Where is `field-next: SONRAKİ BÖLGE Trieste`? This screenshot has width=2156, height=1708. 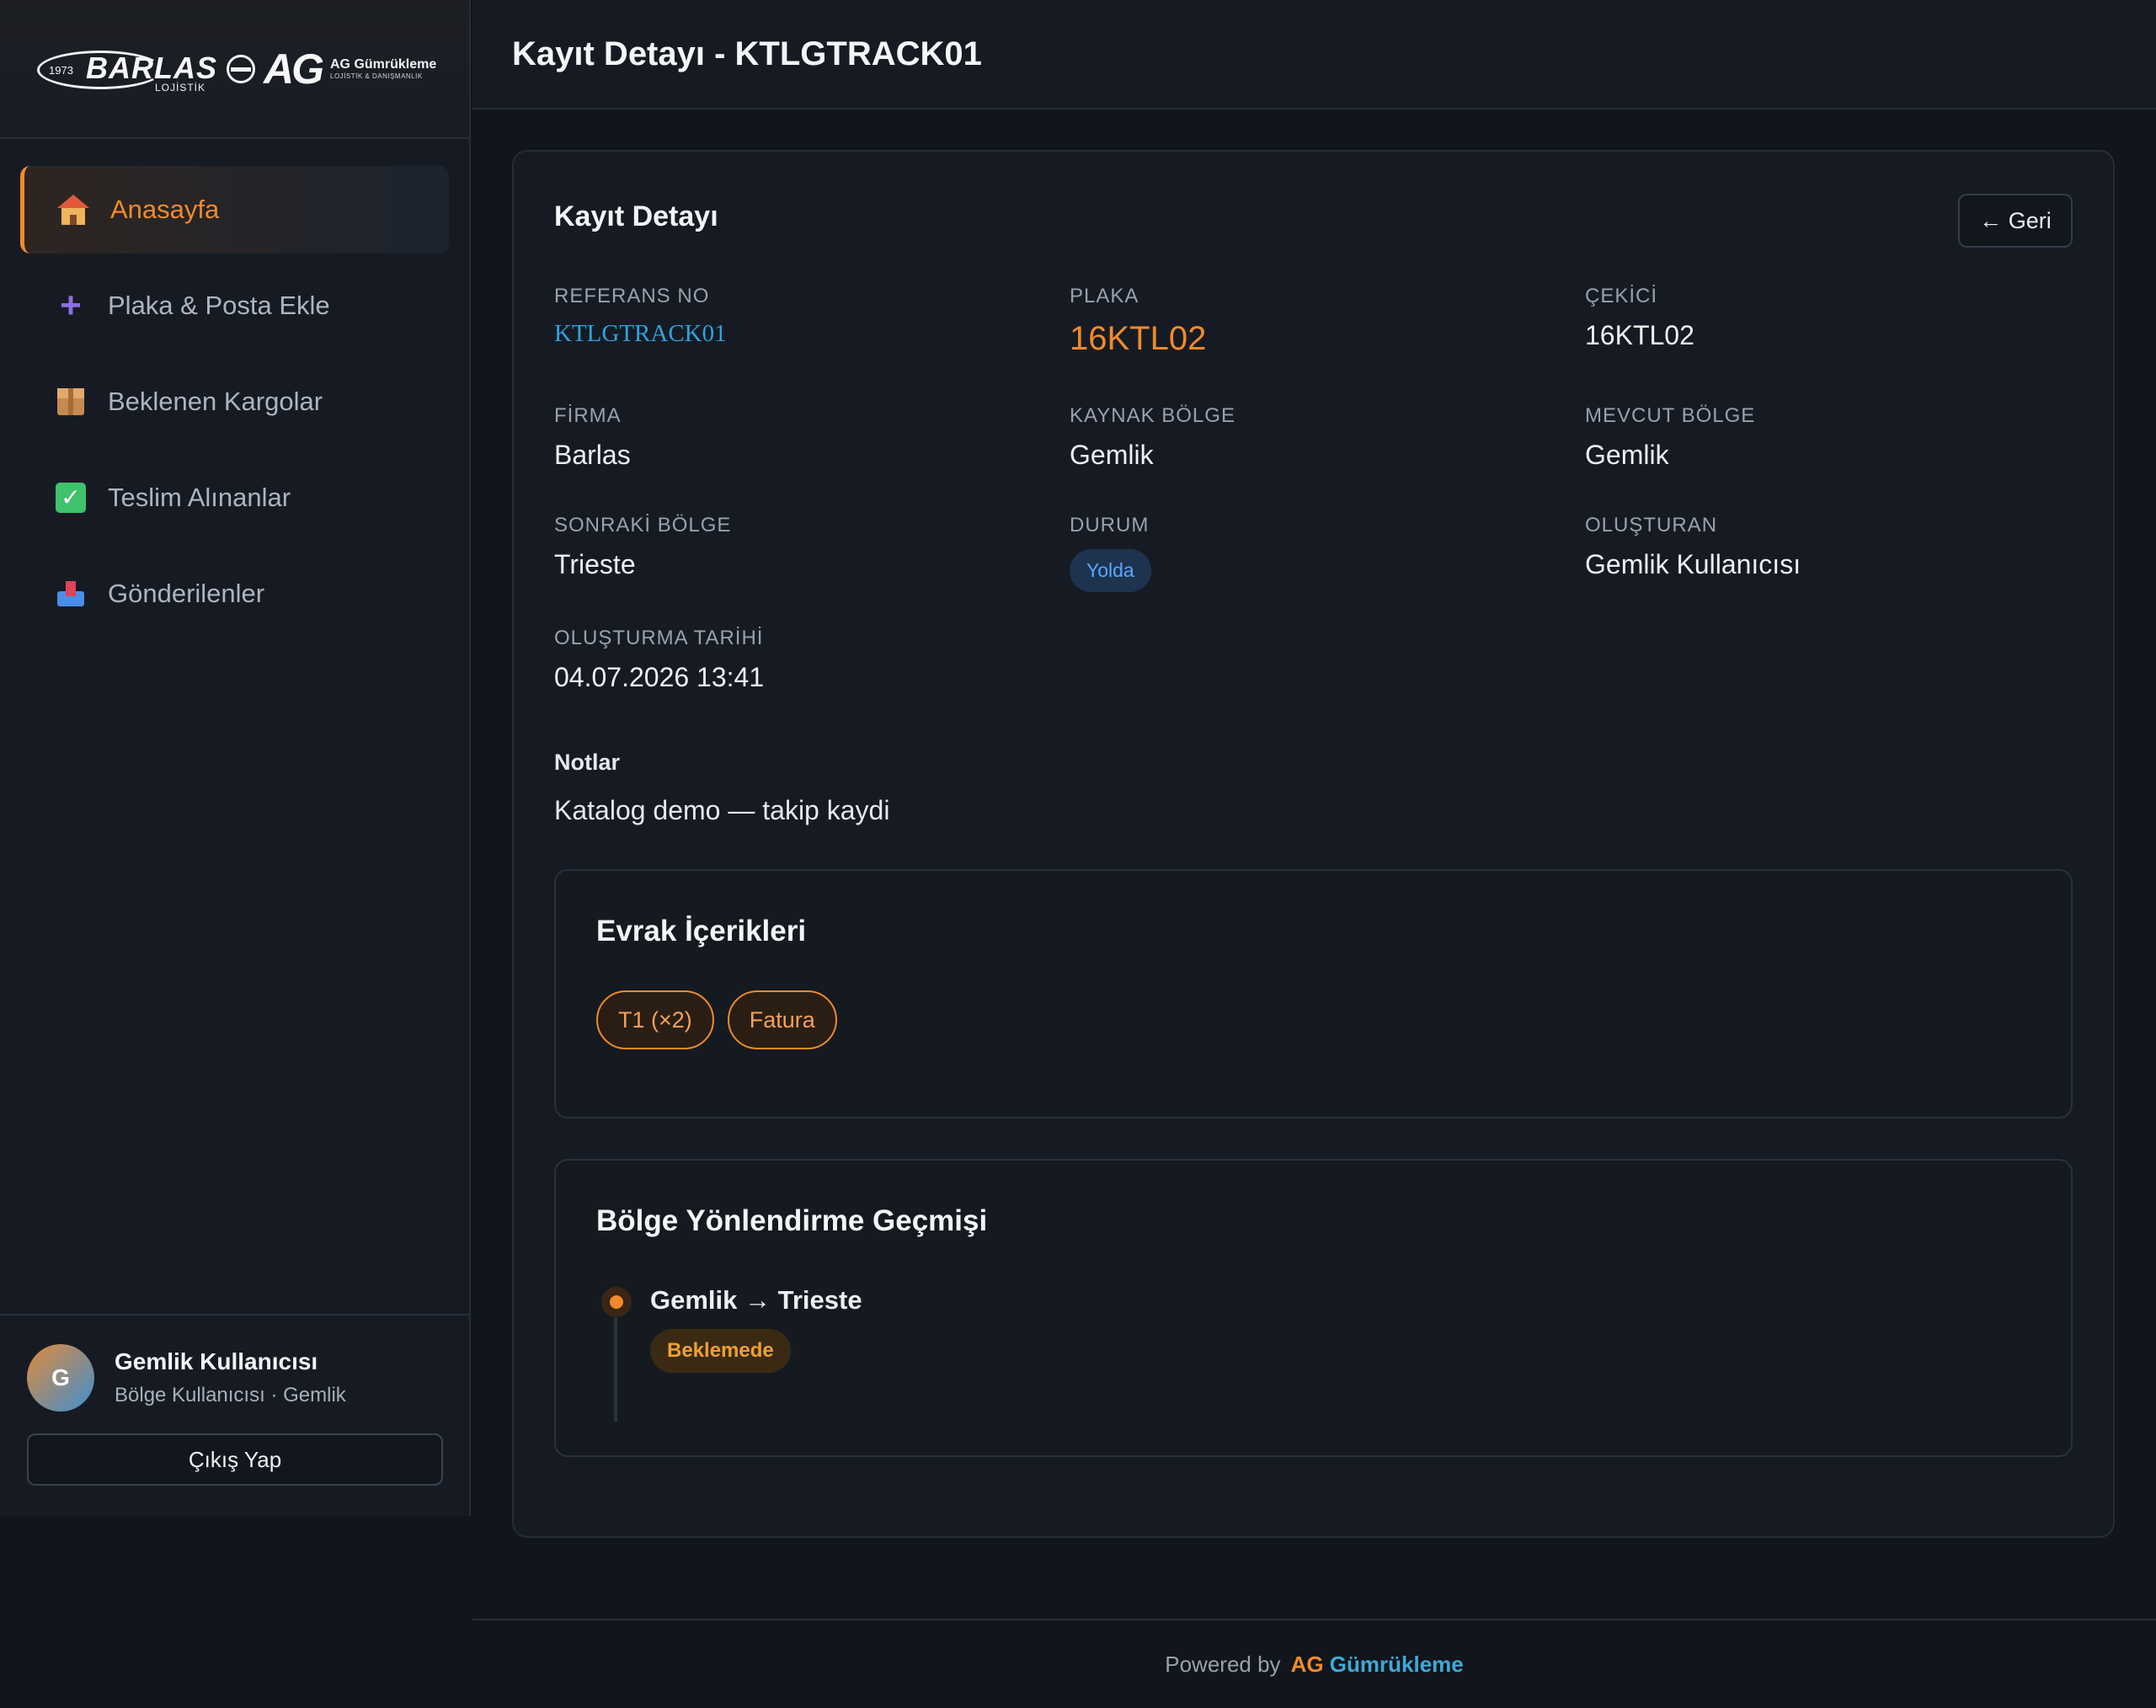 field-next: SONRAKİ BÖLGE Trieste is located at coordinates (642, 547).